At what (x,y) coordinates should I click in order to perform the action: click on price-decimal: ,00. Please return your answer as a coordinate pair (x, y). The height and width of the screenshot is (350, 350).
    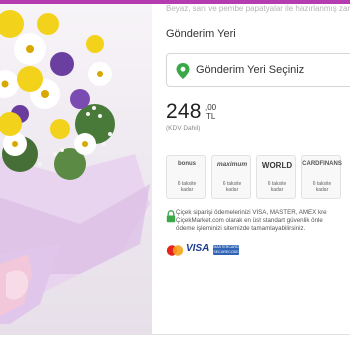
    Looking at the image, I should click on (211, 107).